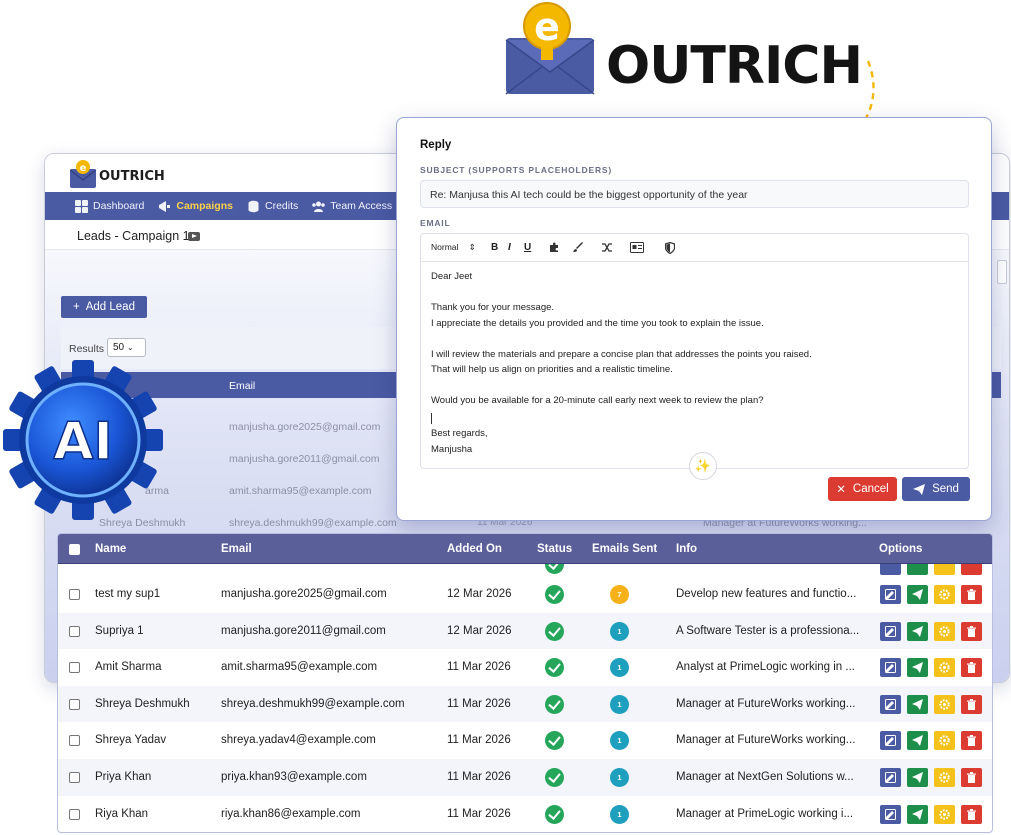  I want to click on variable-card-icon, so click(637, 247).